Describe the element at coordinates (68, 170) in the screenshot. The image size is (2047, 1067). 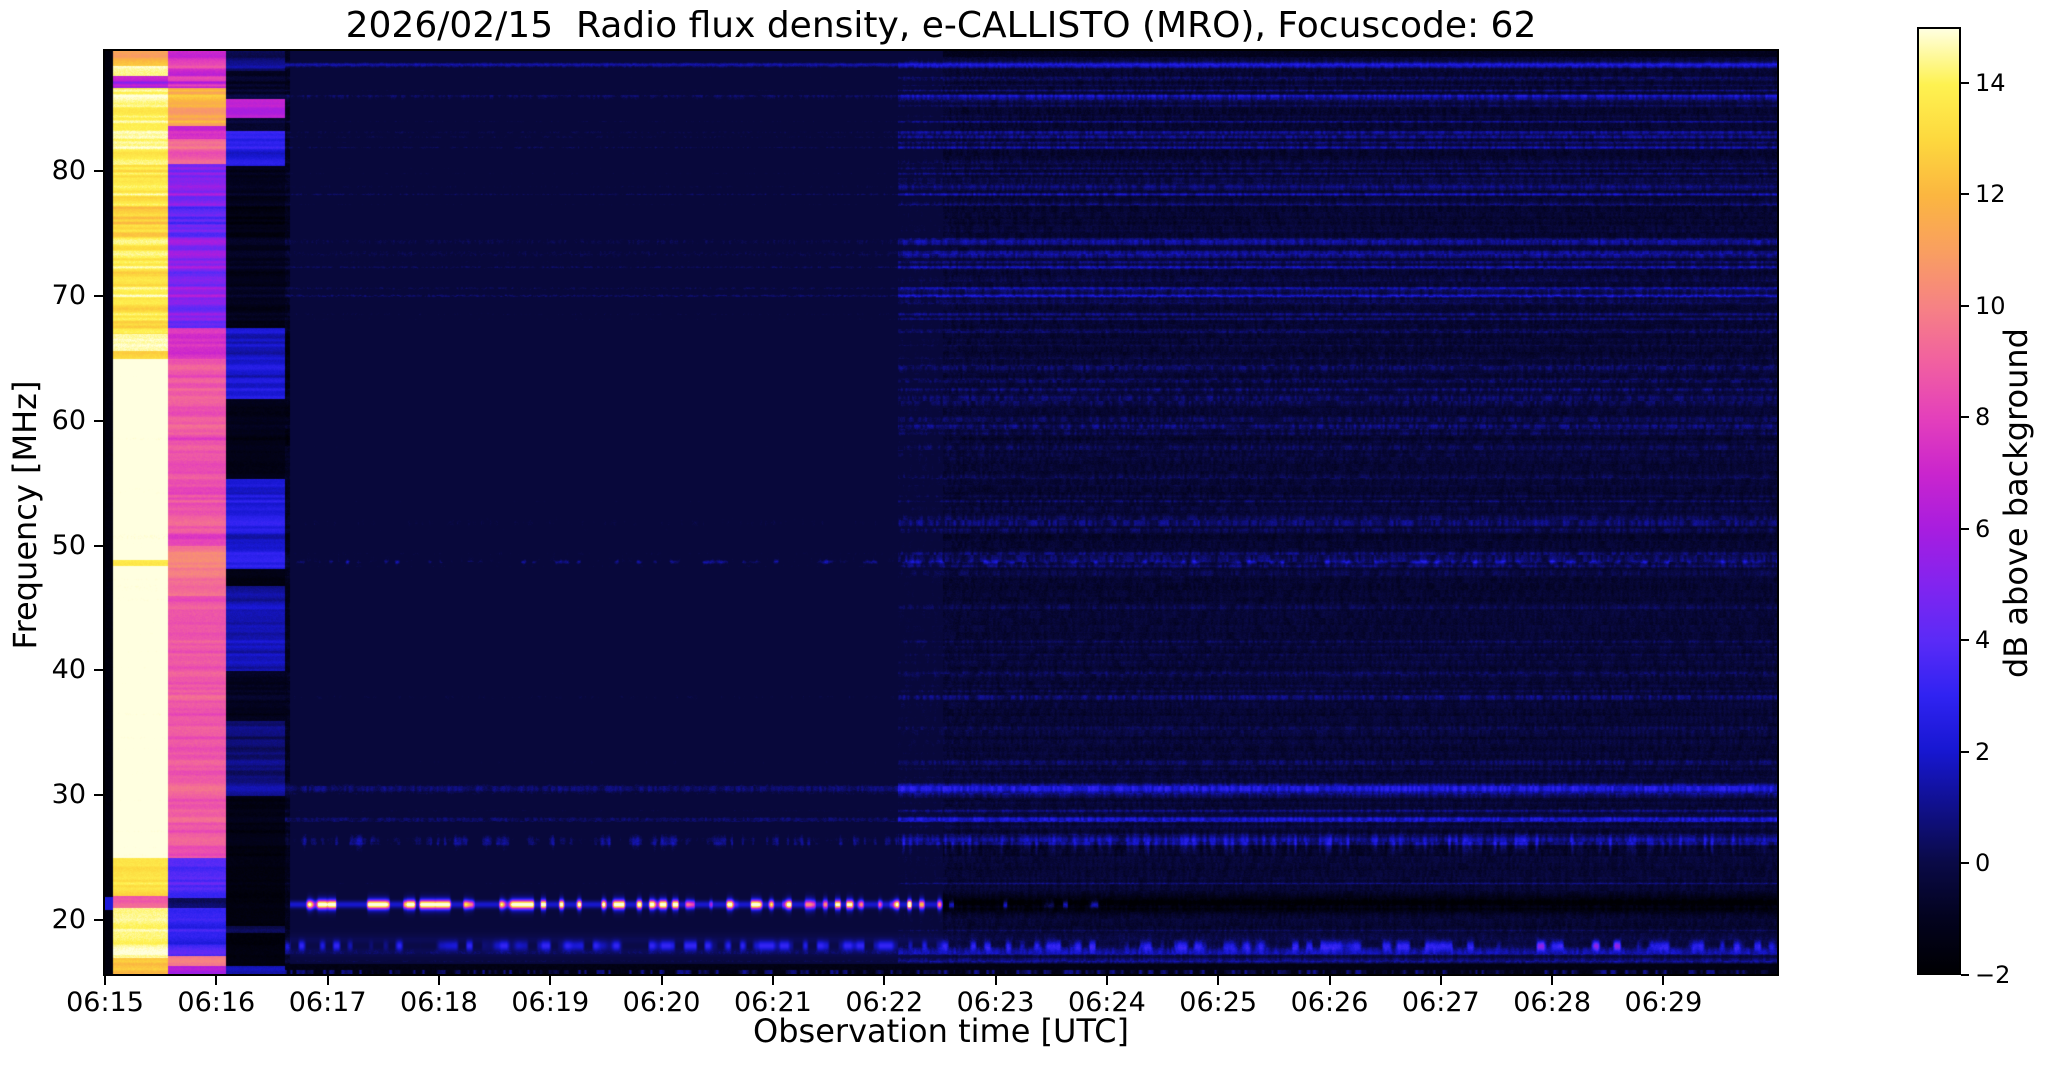
I see `y-tick-label: 80` at that location.